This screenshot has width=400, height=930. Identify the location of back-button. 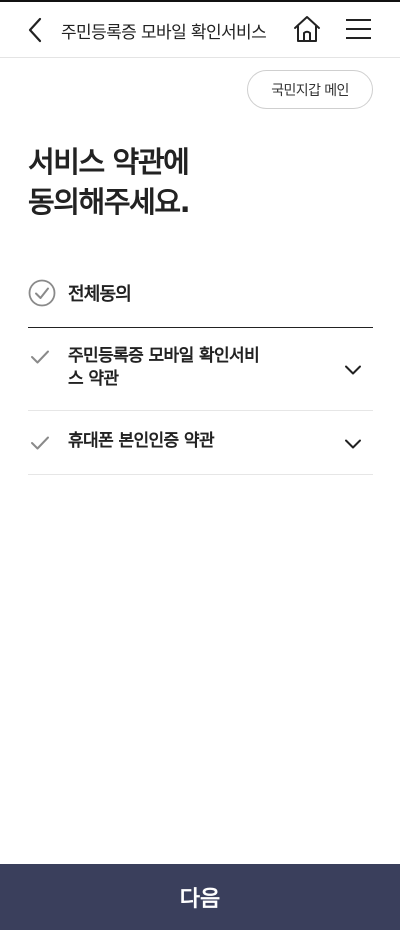
(36, 30).